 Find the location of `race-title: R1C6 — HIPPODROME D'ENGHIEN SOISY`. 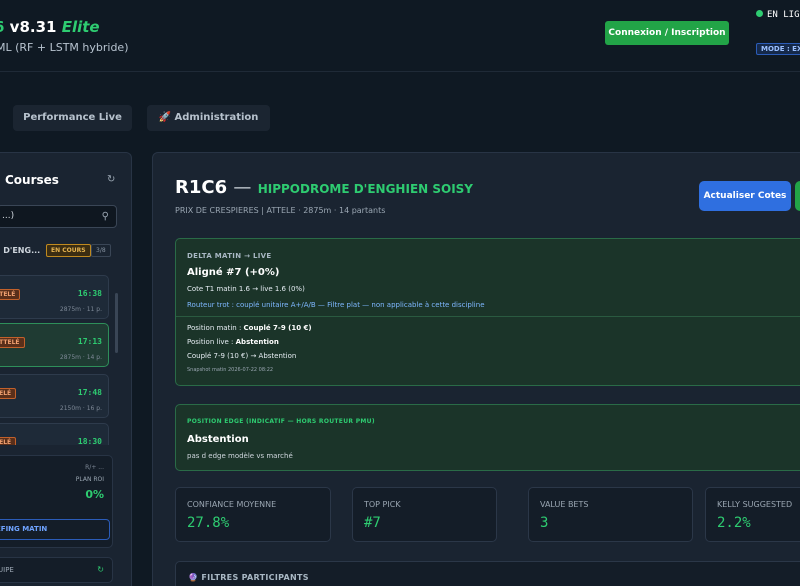

race-title: R1C6 — HIPPODROME D'ENGHIEN SOISY is located at coordinates (324, 187).